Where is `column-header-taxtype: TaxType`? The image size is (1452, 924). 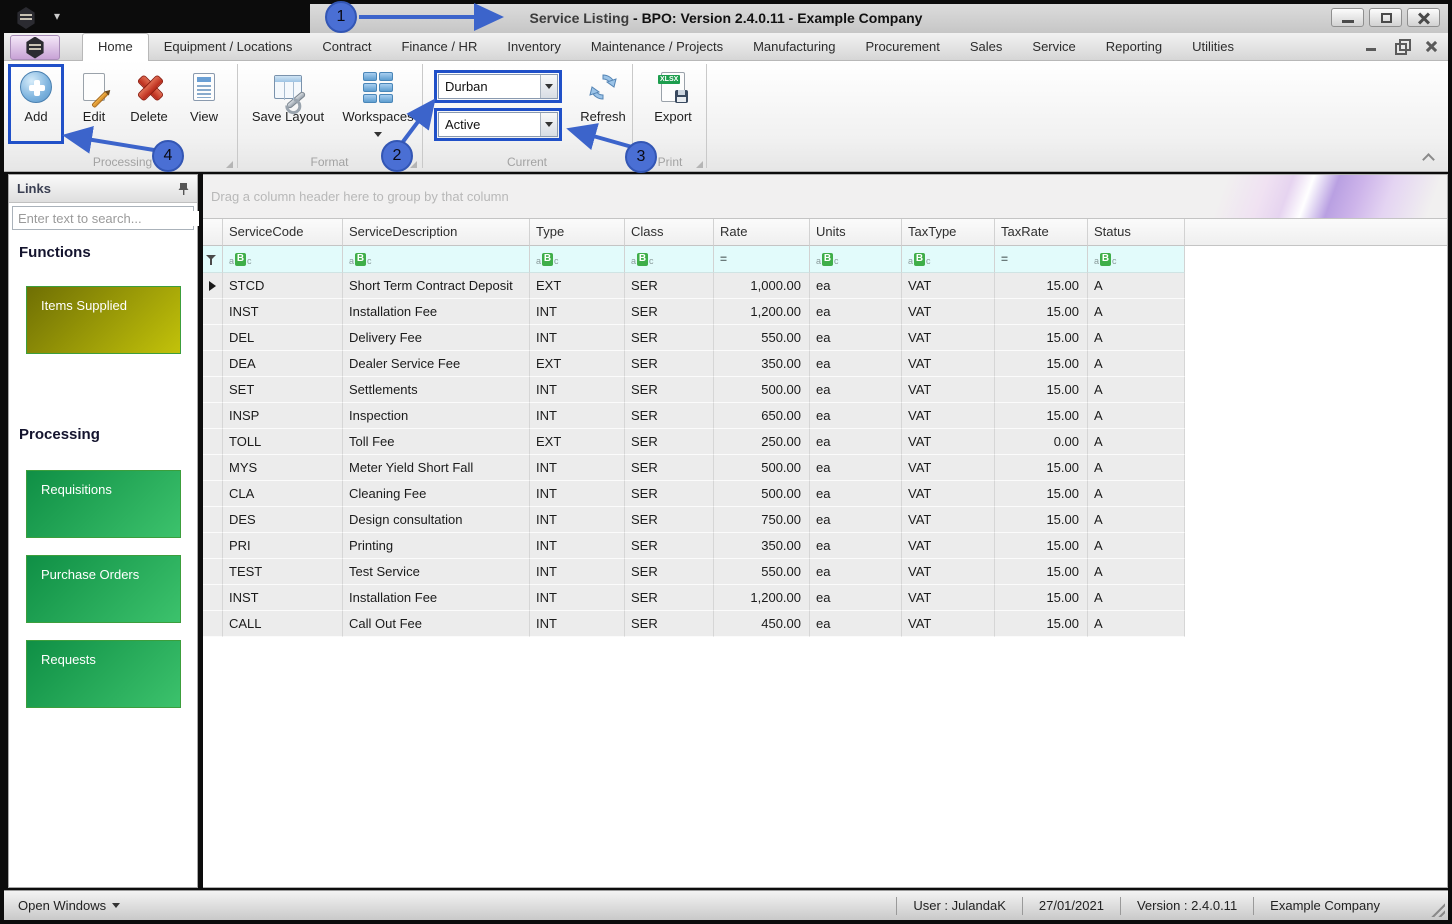 column-header-taxtype: TaxType is located at coordinates (948, 232).